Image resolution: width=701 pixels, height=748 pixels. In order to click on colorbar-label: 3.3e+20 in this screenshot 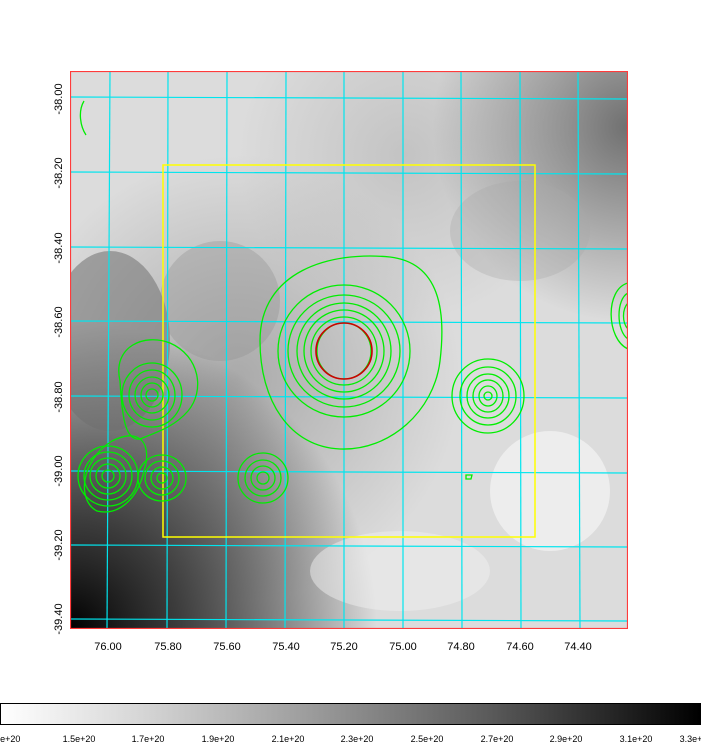, I will do `click(690, 739)`.